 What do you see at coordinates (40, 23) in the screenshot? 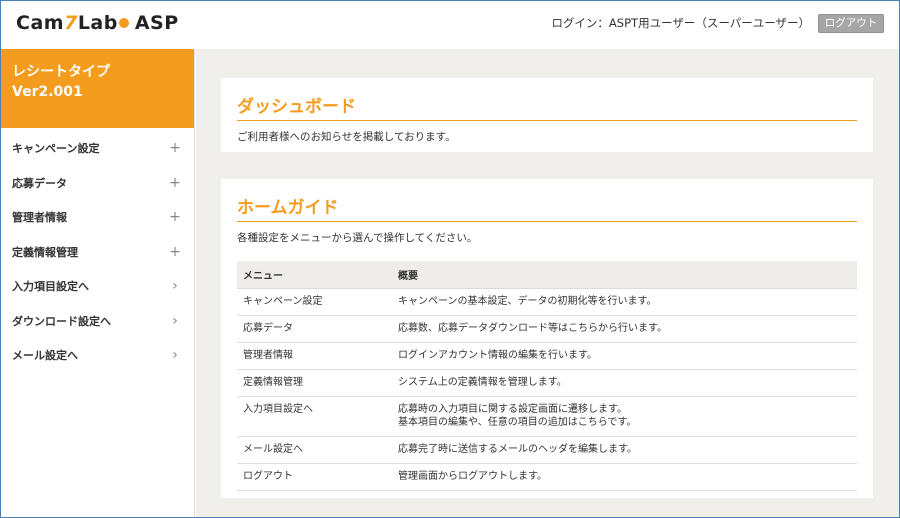
I see `logo-text-cam: Cam` at bounding box center [40, 23].